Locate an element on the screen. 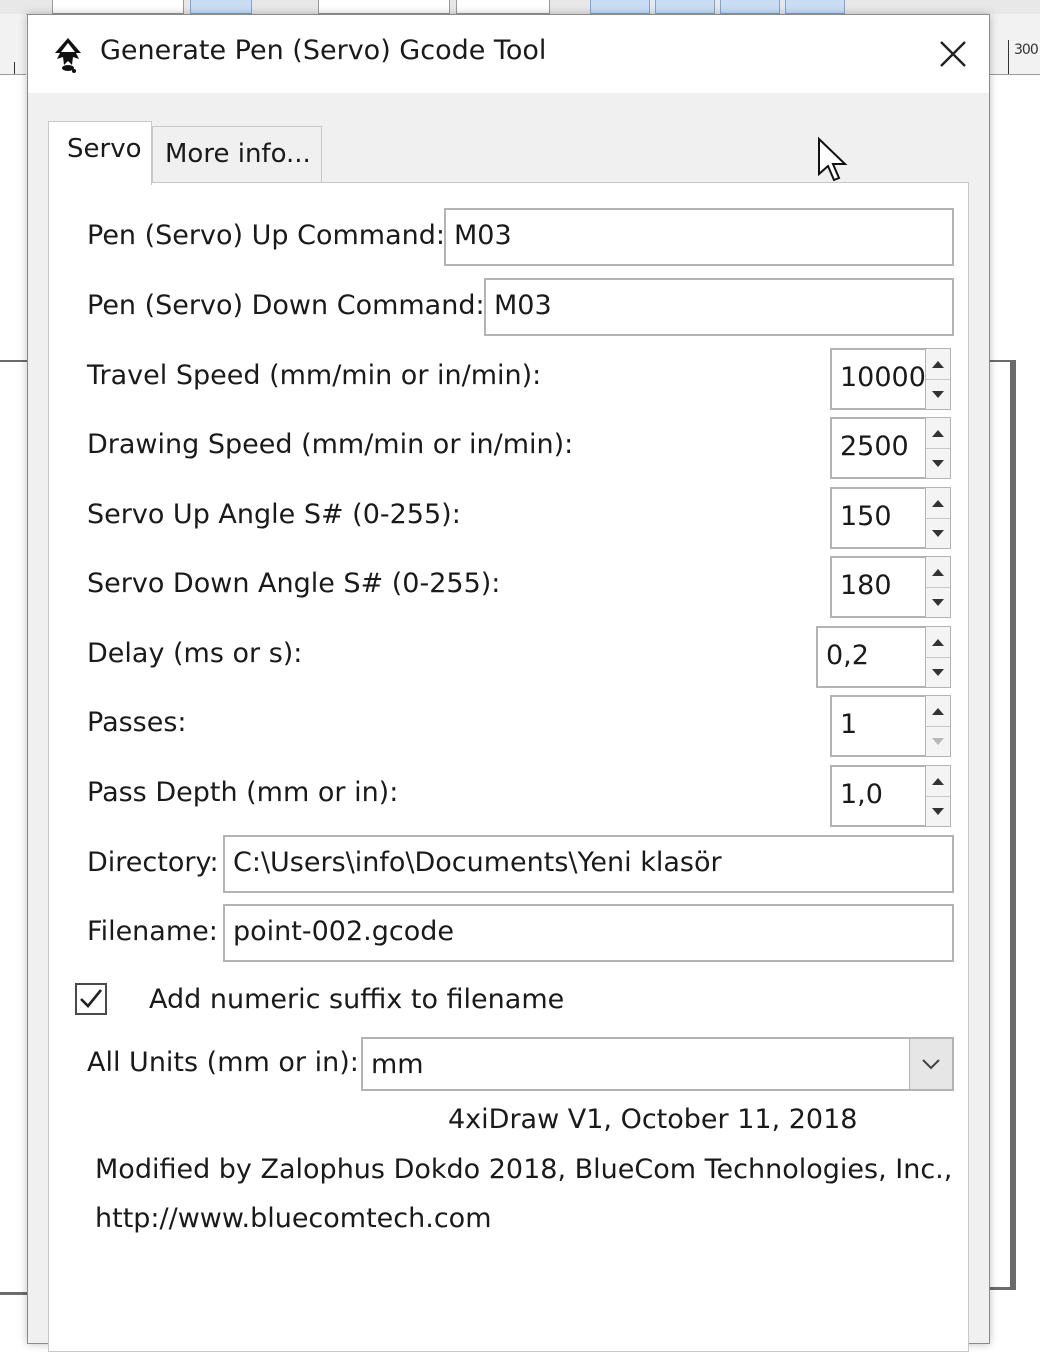  drawing-speed-spinner: 2500 is located at coordinates (891, 448).